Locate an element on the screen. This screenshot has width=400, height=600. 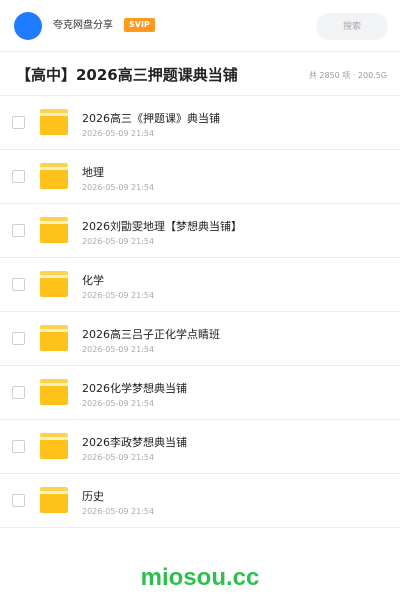
list-item: 2026化学梦想典当铺 2026-05-09 21:54 is located at coordinates (200, 393).